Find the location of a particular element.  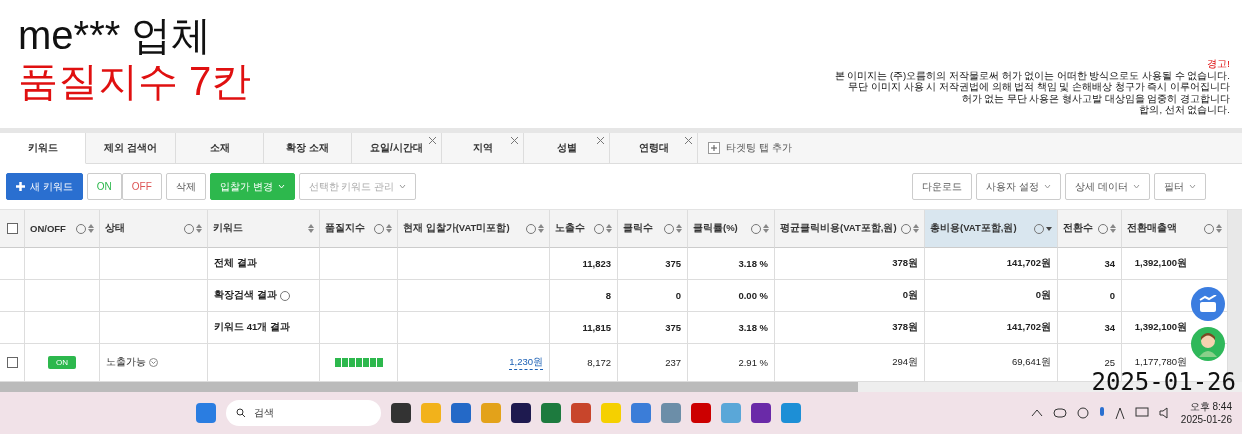

warning-text: 허가 없는 무단 사용은 형사고발 대상임을 엄중히 경고합니다 is located at coordinates (1095, 98).